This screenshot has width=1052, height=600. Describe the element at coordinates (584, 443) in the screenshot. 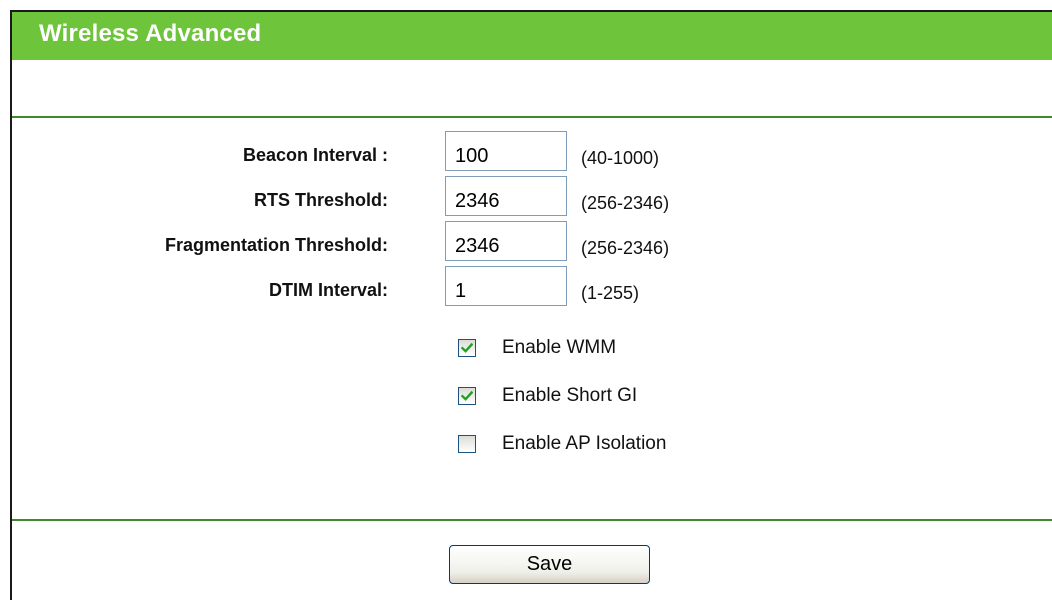

I see `enable-ap-isolation-label: Enable AP Isolation` at that location.